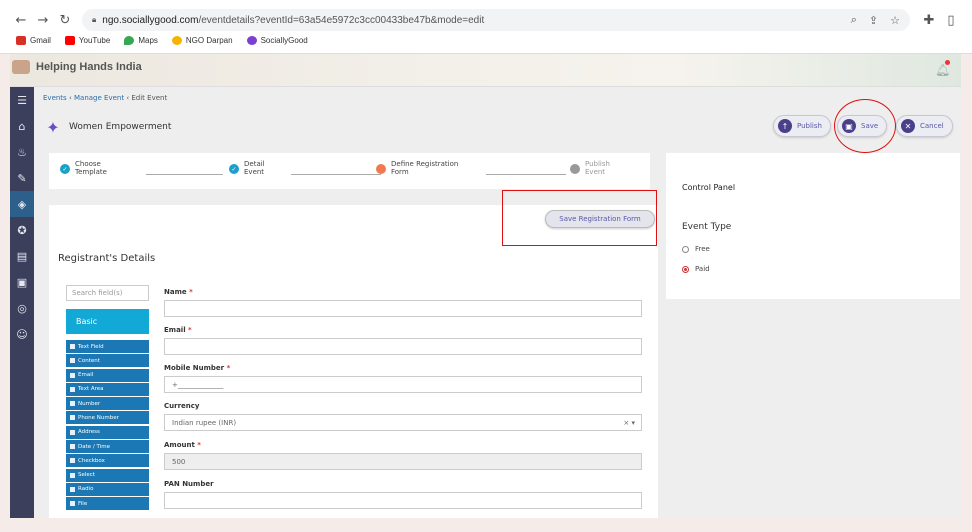 The height and width of the screenshot is (532, 972). Describe the element at coordinates (813, 226) in the screenshot. I see `control-panel: Control Panel Event Type Free Paid` at that location.